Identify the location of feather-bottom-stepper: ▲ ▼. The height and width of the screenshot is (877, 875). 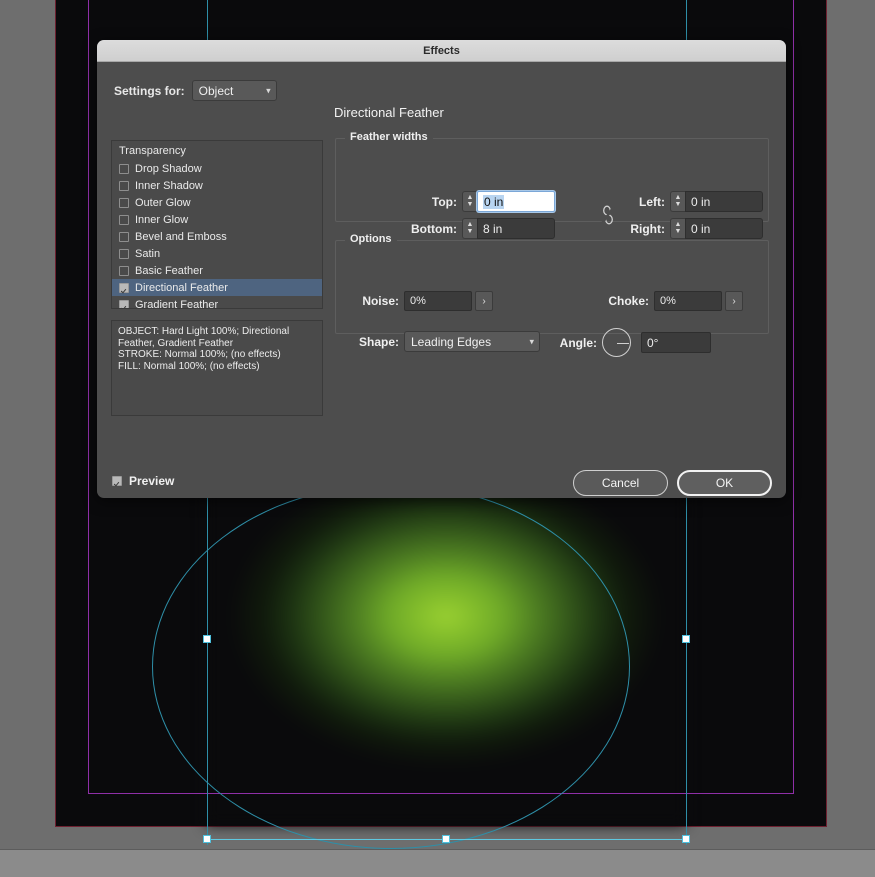
(469, 228).